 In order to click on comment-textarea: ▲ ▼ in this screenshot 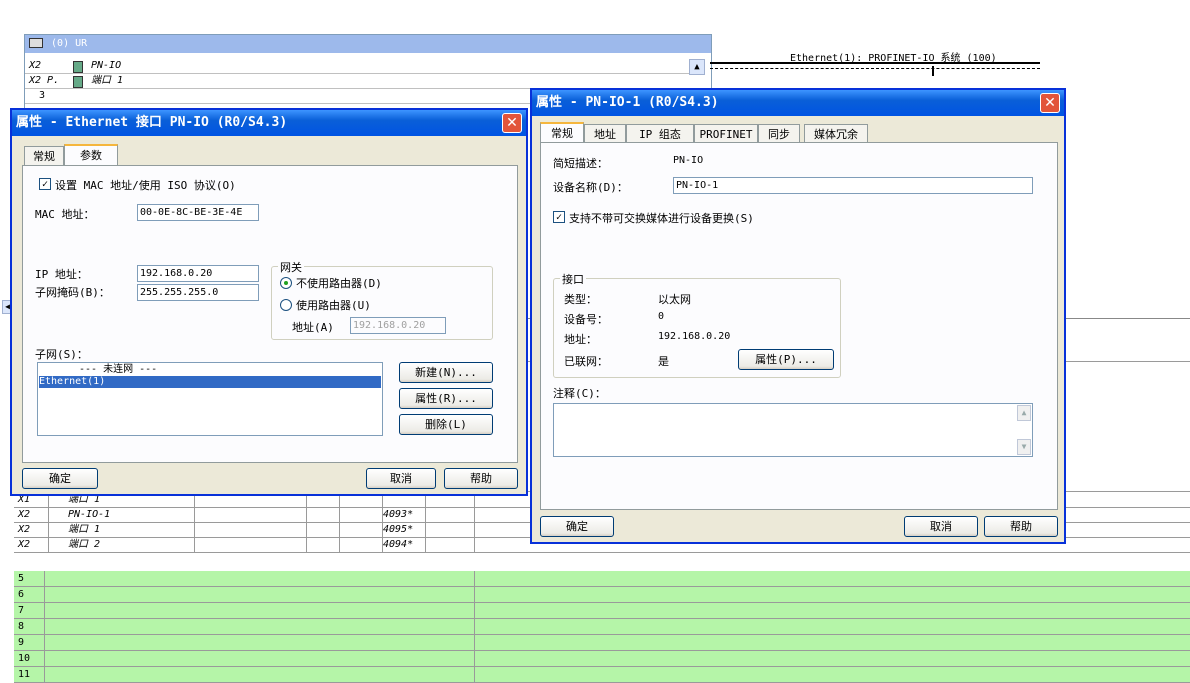, I will do `click(793, 430)`.